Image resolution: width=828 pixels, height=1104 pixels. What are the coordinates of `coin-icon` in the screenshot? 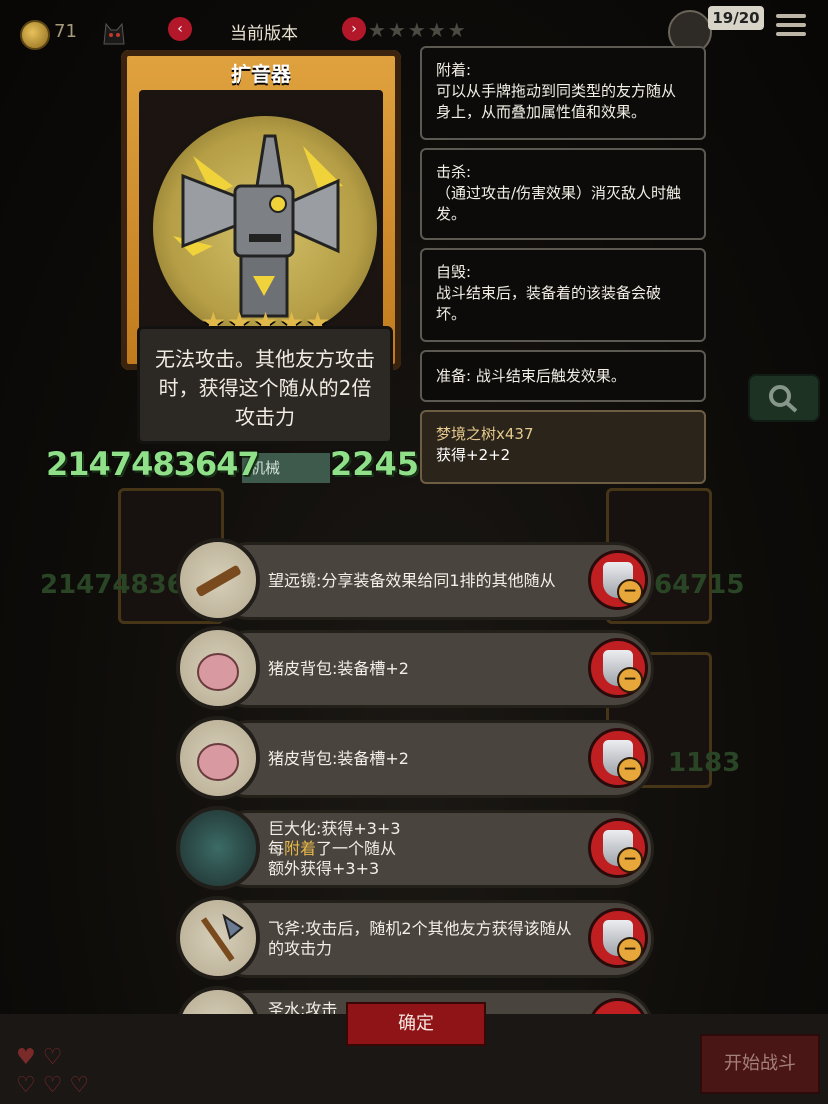 It's located at (35, 35).